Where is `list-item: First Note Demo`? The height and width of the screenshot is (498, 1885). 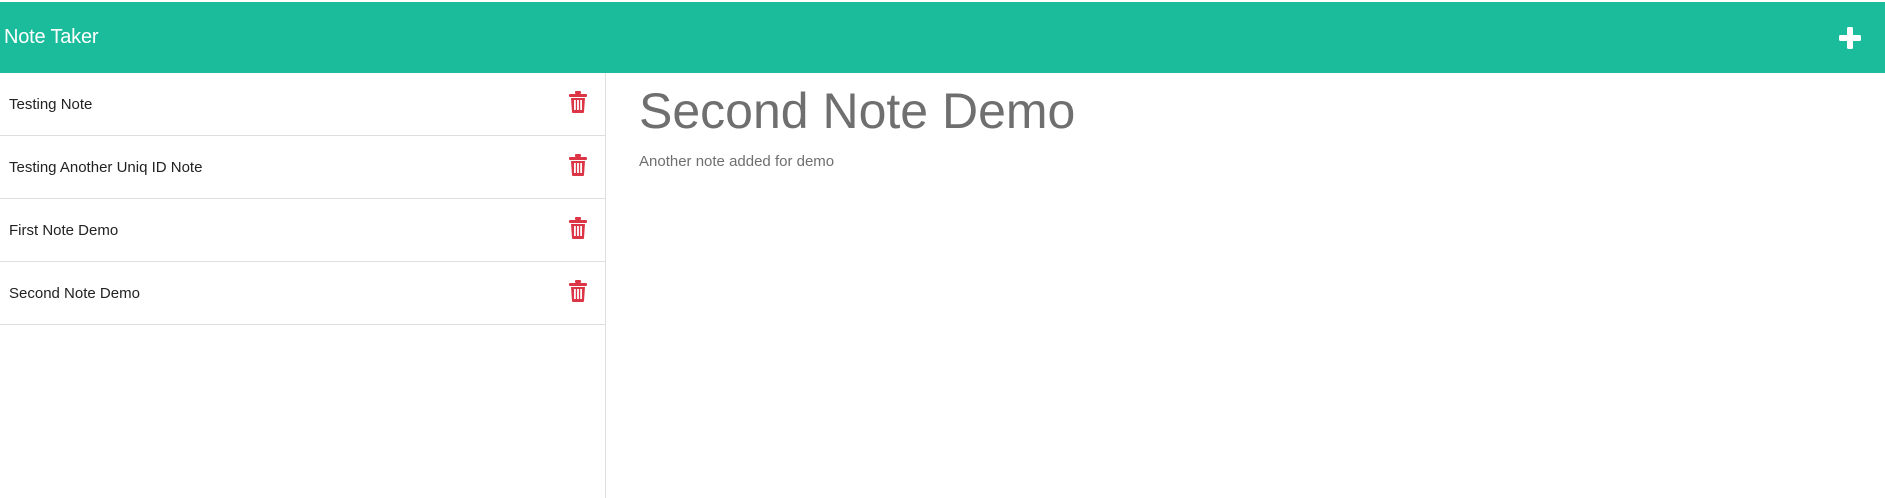 list-item: First Note Demo is located at coordinates (302, 230).